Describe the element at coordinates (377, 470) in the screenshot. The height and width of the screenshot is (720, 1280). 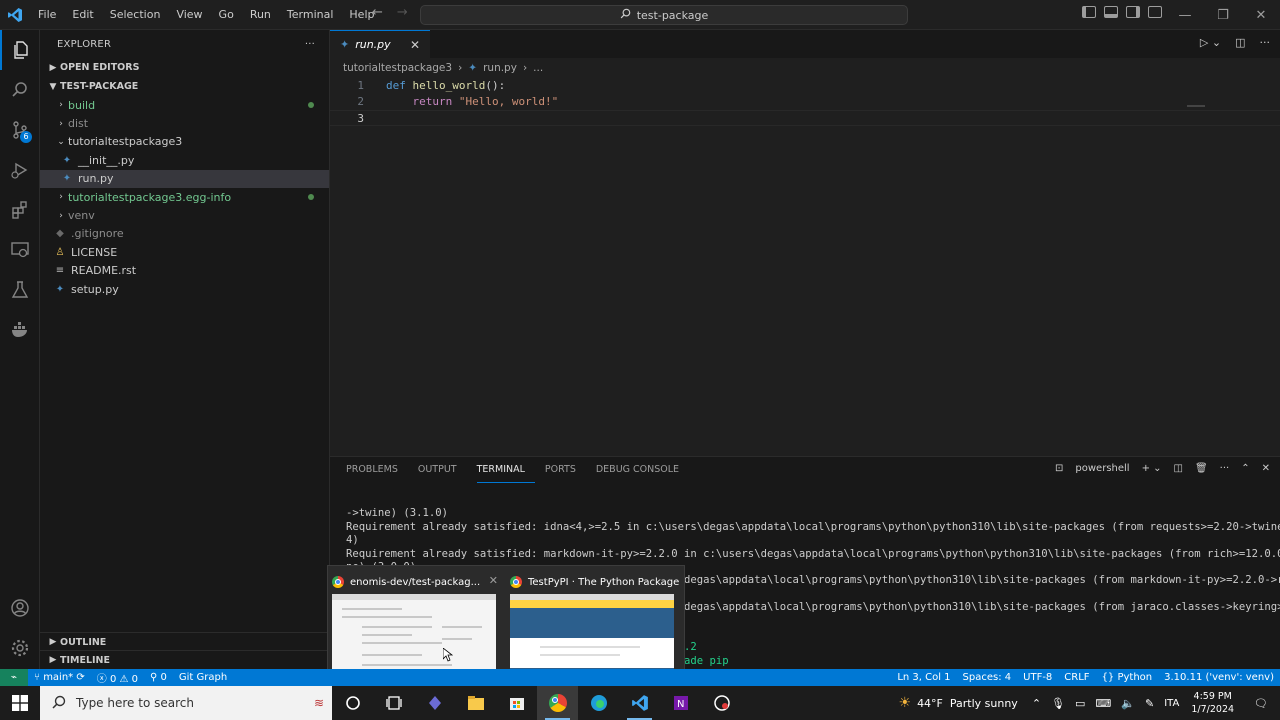
I see `tab-problems: PROBLEMS` at that location.